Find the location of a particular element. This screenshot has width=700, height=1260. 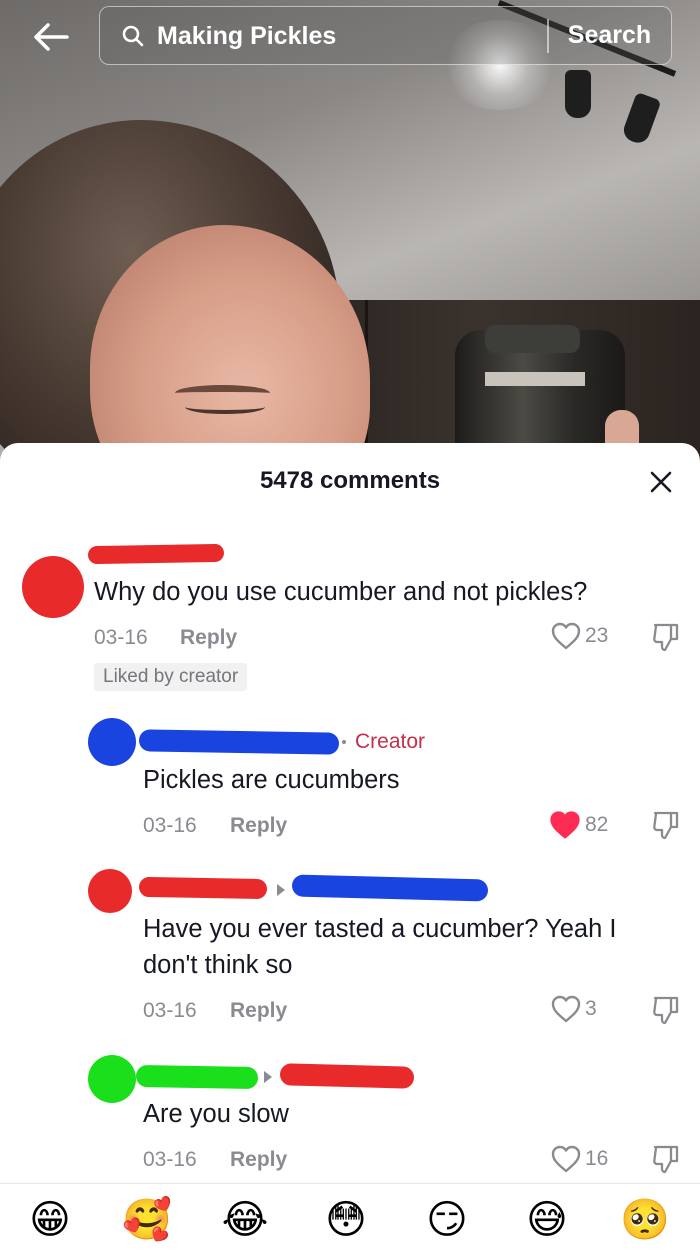

person-eyebrow is located at coordinates (222, 393).